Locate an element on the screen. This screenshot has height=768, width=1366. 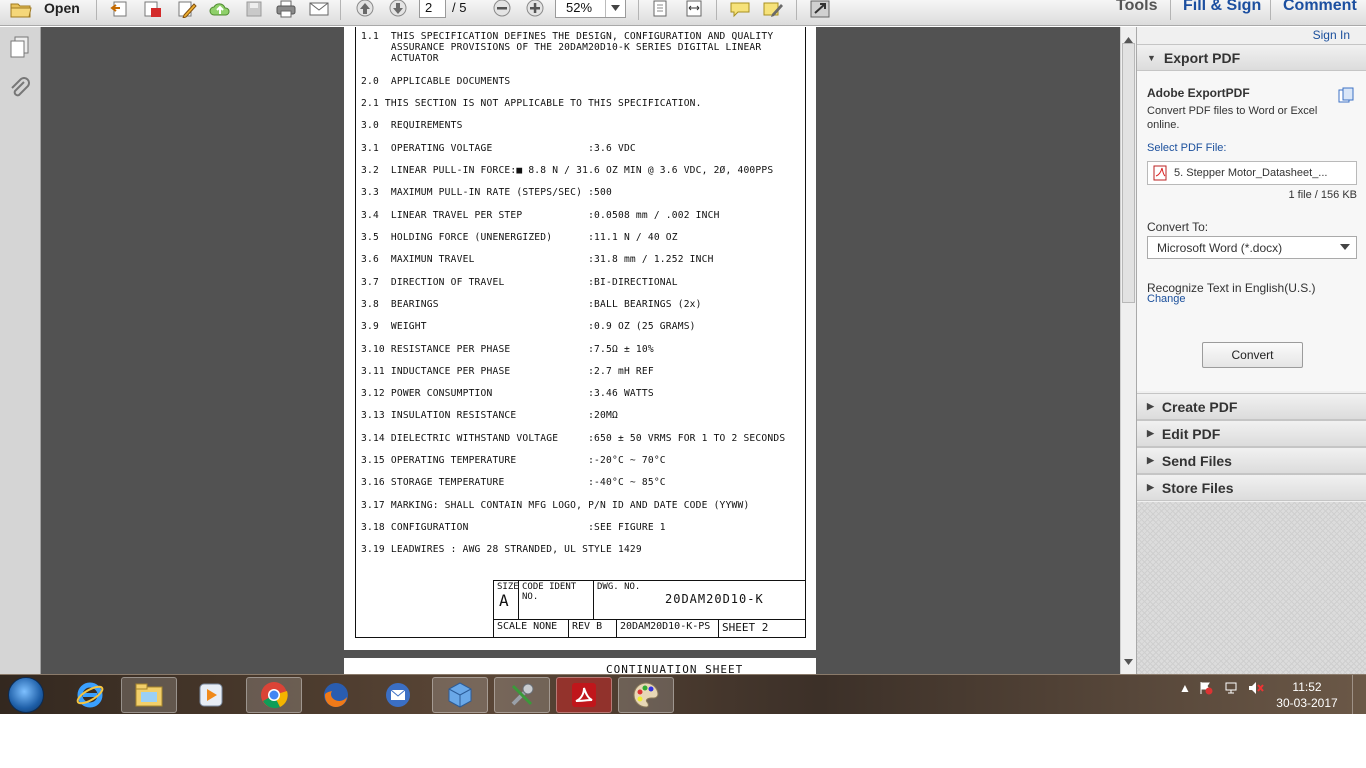
acrobat-reader-icon is located at coordinates (584, 695).